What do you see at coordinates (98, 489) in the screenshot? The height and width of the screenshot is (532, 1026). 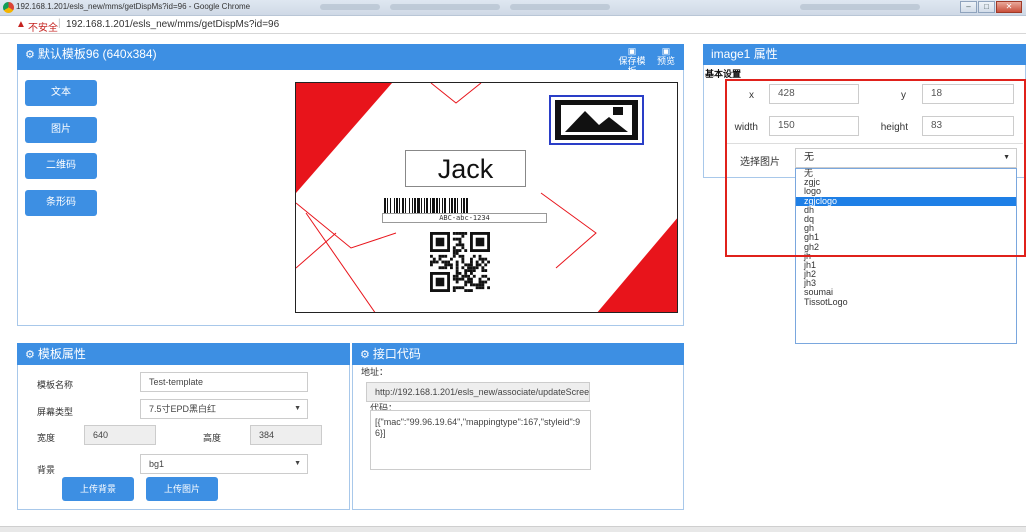 I see `upload-background-button: 上传背景` at bounding box center [98, 489].